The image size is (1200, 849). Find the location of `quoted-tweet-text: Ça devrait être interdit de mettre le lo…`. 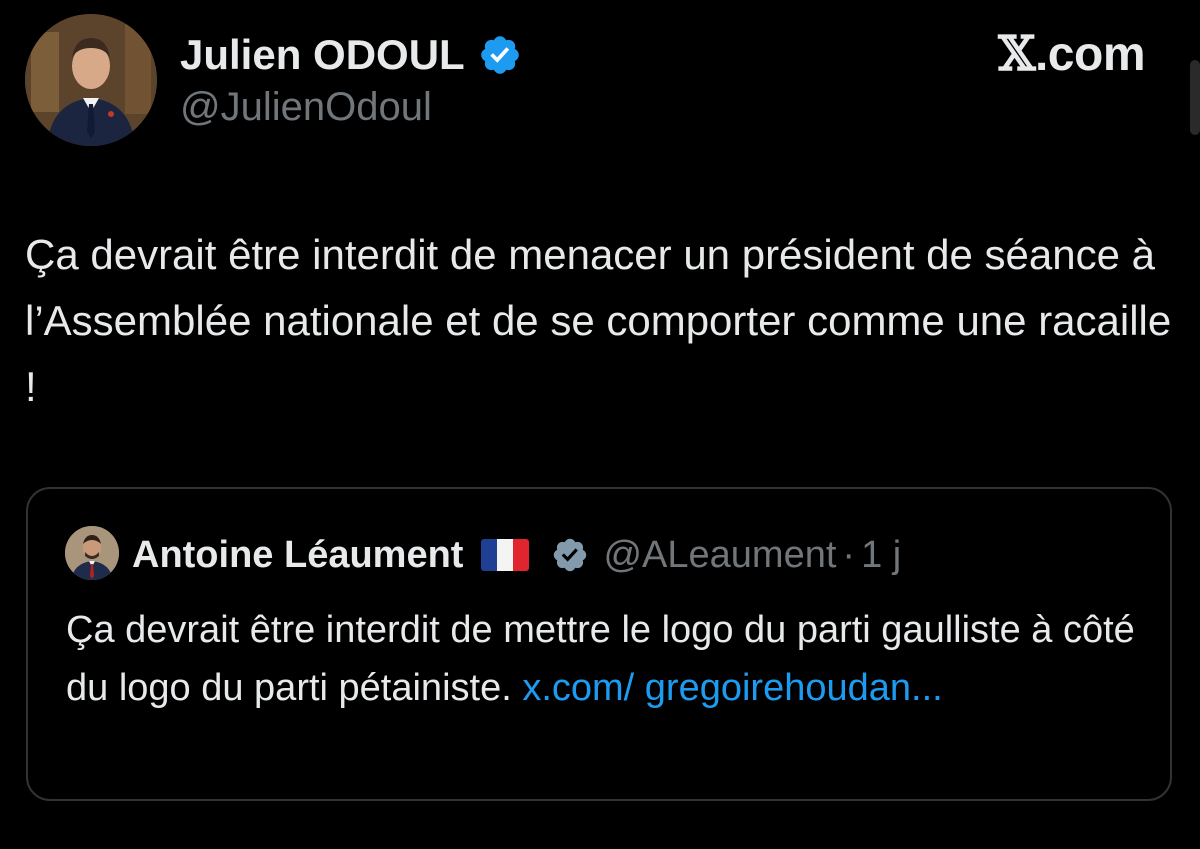

quoted-tweet-text: Ça devrait être interdit de mettre le lo… is located at coordinates (606, 659).